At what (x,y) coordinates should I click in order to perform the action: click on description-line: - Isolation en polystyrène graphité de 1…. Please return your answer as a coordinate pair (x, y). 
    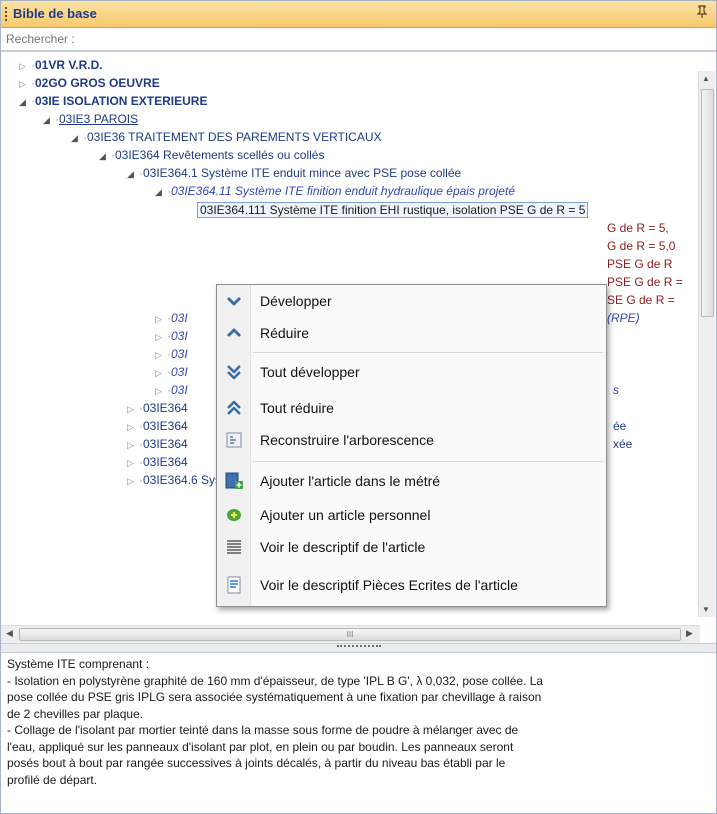
    Looking at the image, I should click on (275, 680).